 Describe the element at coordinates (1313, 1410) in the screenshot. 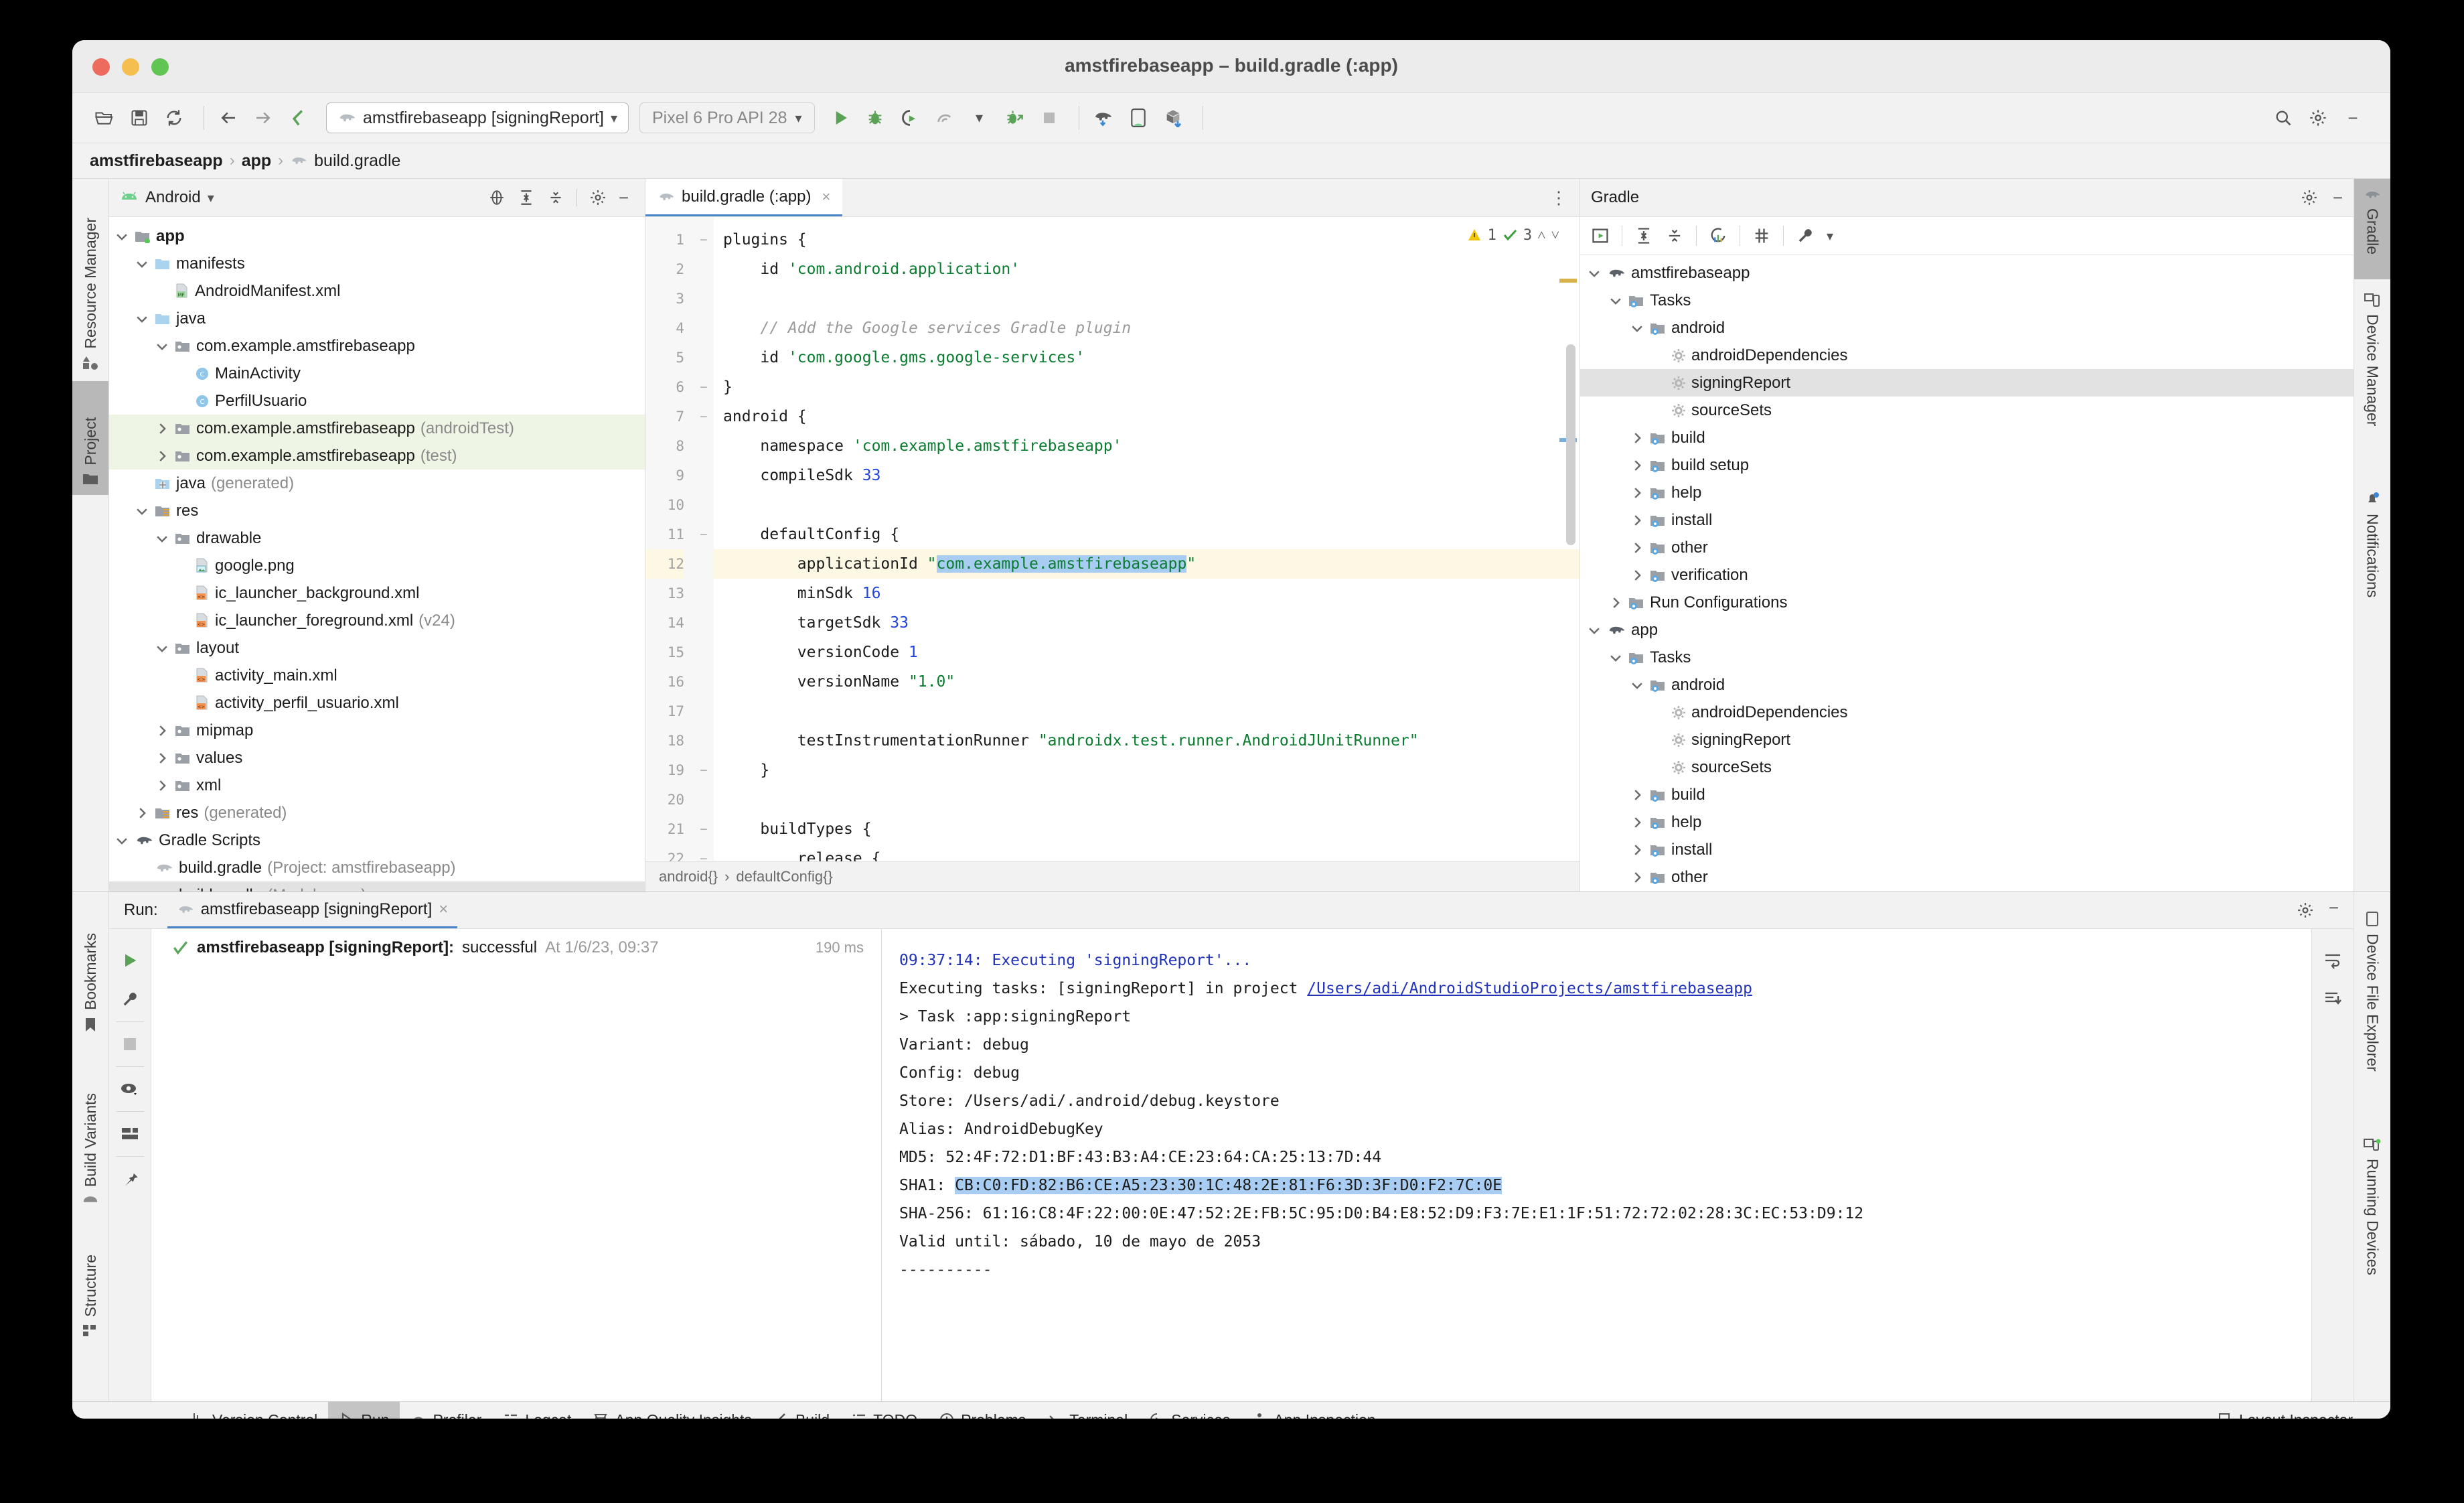

I see `tool-tab-app-inspection: App Inspection` at that location.